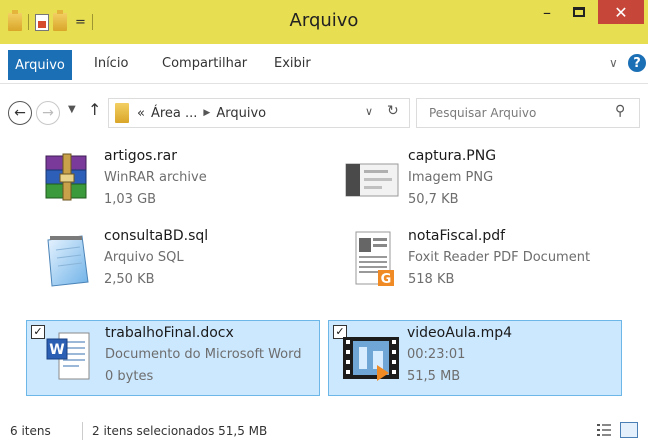 The height and width of the screenshot is (448, 648). I want to click on word-document-icon: W, so click(68, 356).